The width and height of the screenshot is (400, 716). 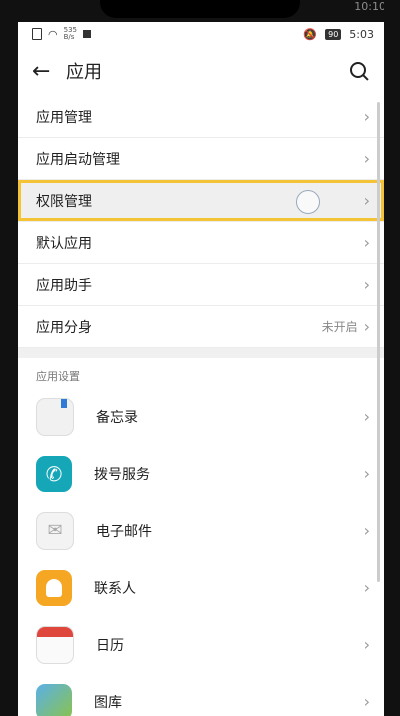 I want to click on back-arrow-icon: ←, so click(x=49, y=71).